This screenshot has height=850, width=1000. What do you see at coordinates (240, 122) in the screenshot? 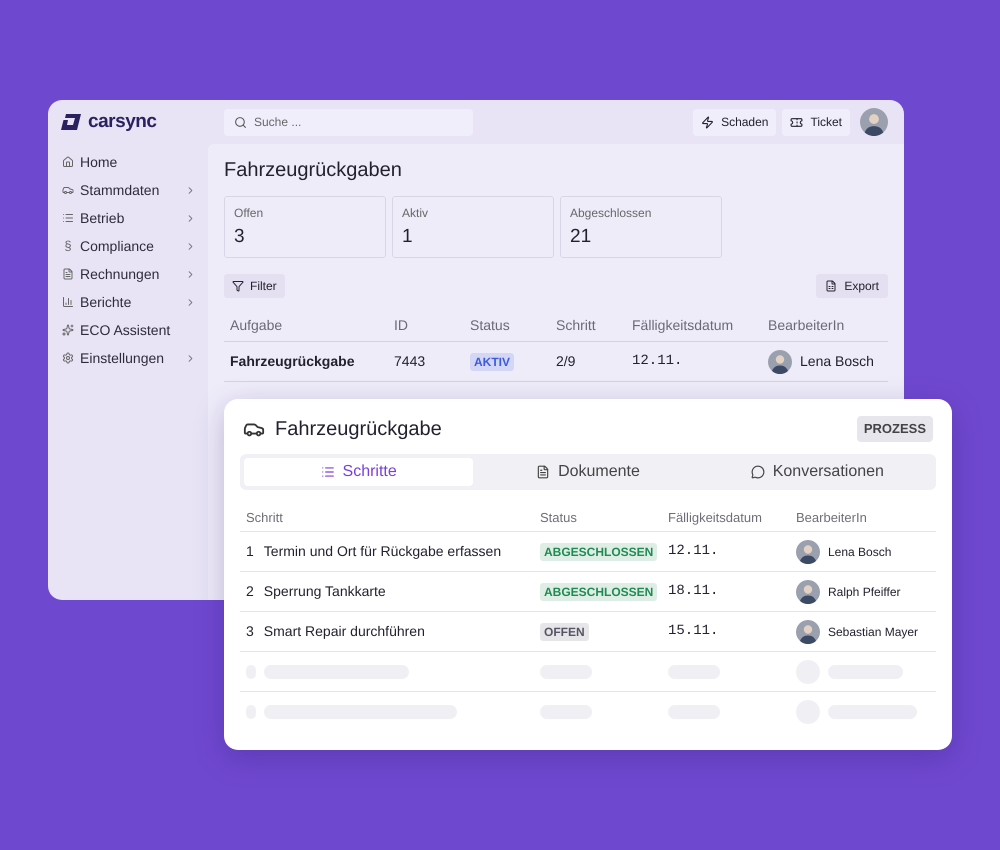
I see `search-icon` at bounding box center [240, 122].